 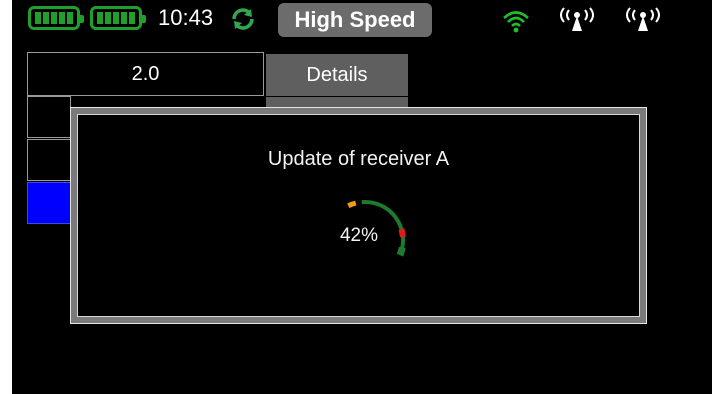 I want to click on progress-start-marker, so click(x=352, y=204).